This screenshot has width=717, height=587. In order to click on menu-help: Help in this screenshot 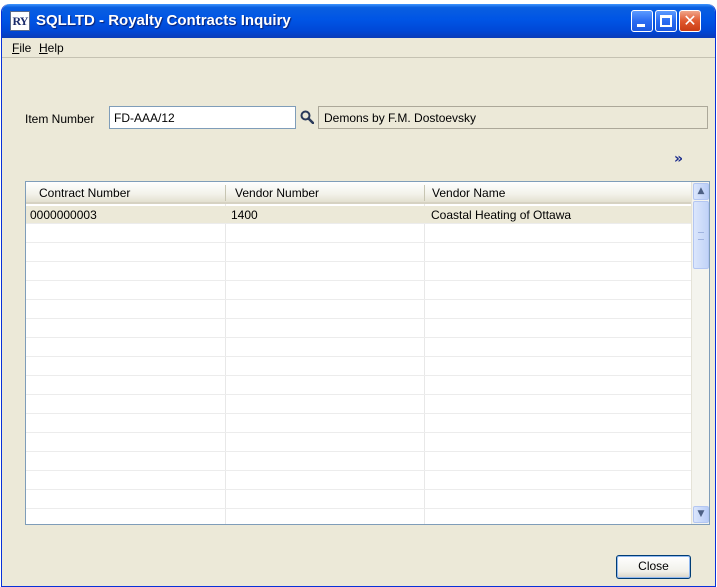, I will do `click(51, 48)`.